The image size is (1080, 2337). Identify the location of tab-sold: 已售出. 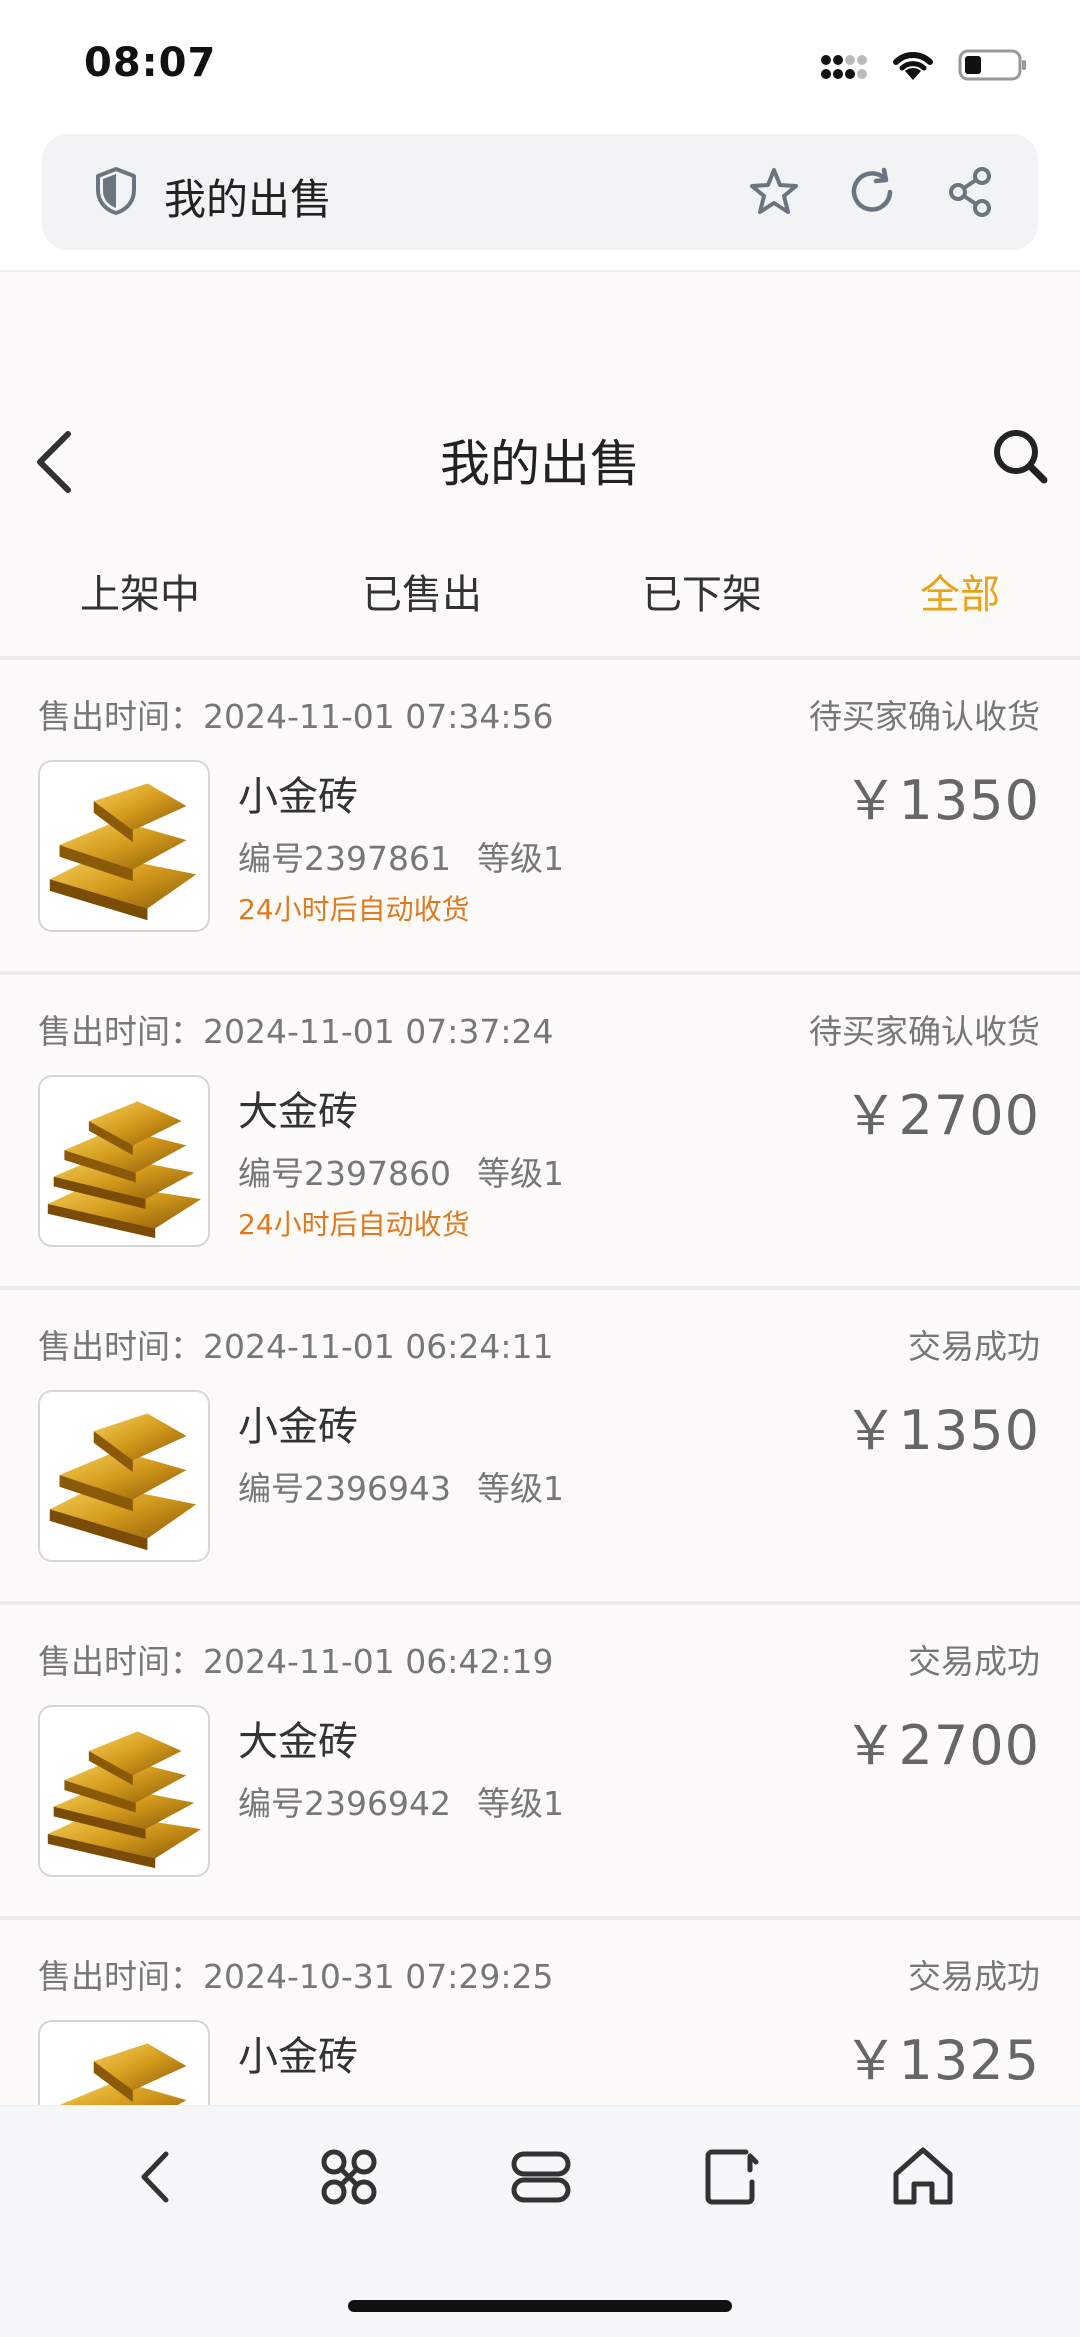
(422, 591).